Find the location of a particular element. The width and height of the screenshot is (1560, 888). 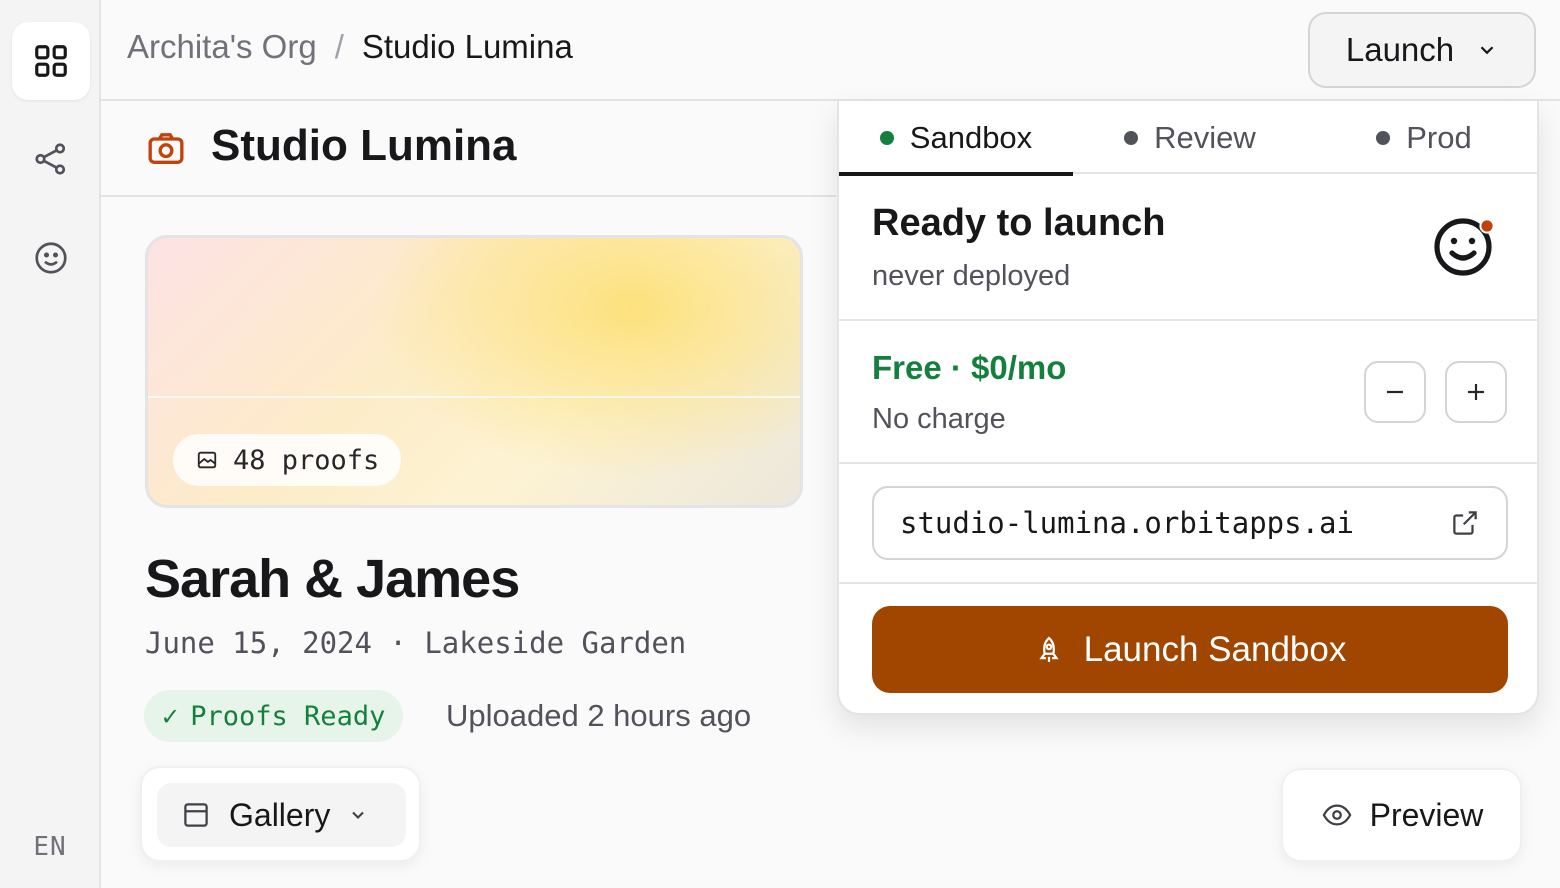

launch-sandbox-label: Launch Sandbox is located at coordinates (1215, 649).